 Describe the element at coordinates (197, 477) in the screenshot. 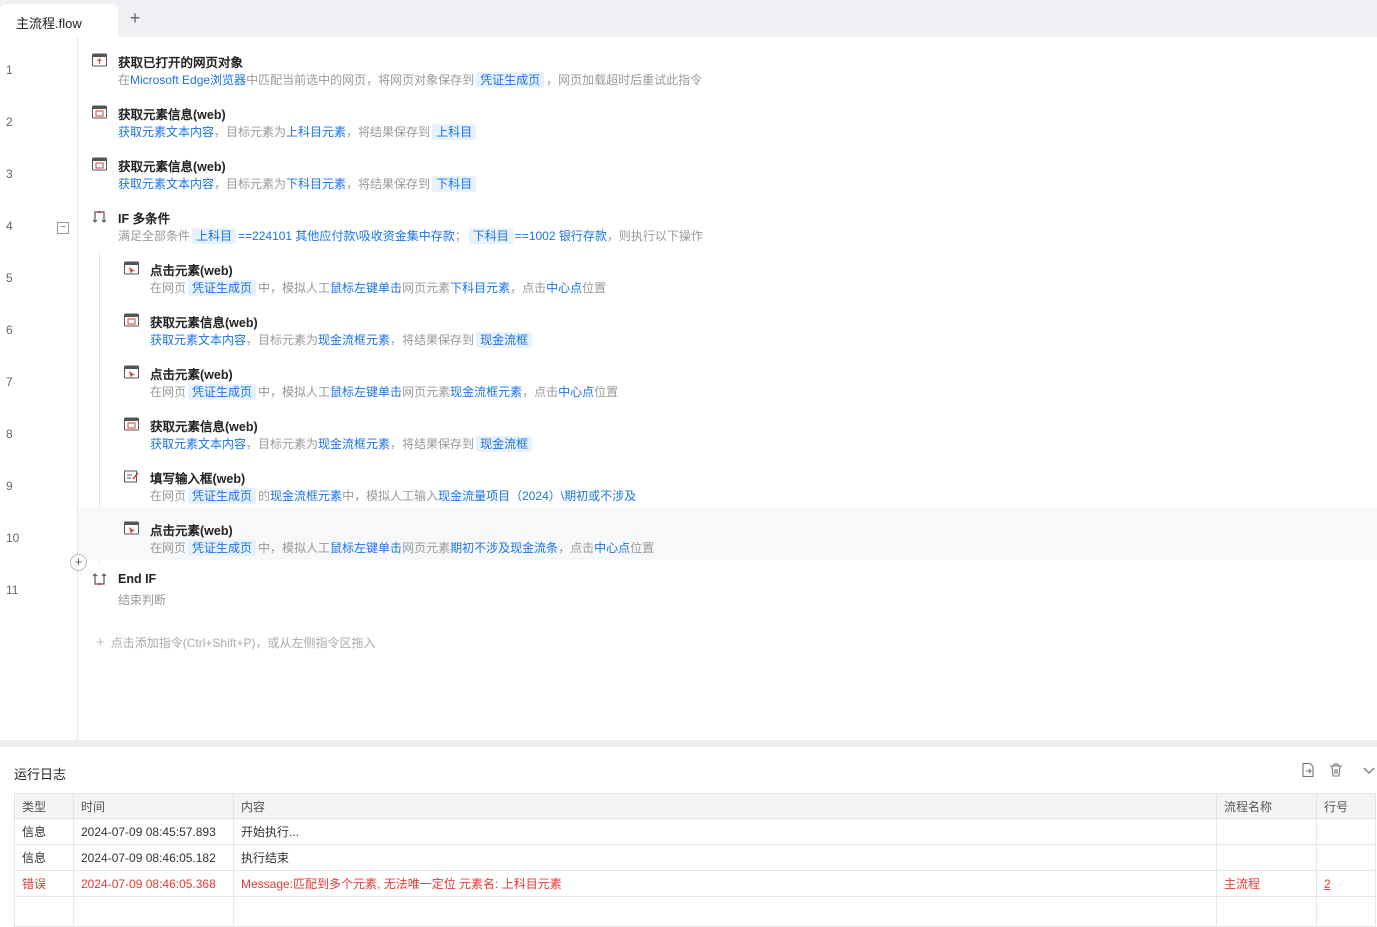

I see `step-title: 填写输入框(web)` at that location.